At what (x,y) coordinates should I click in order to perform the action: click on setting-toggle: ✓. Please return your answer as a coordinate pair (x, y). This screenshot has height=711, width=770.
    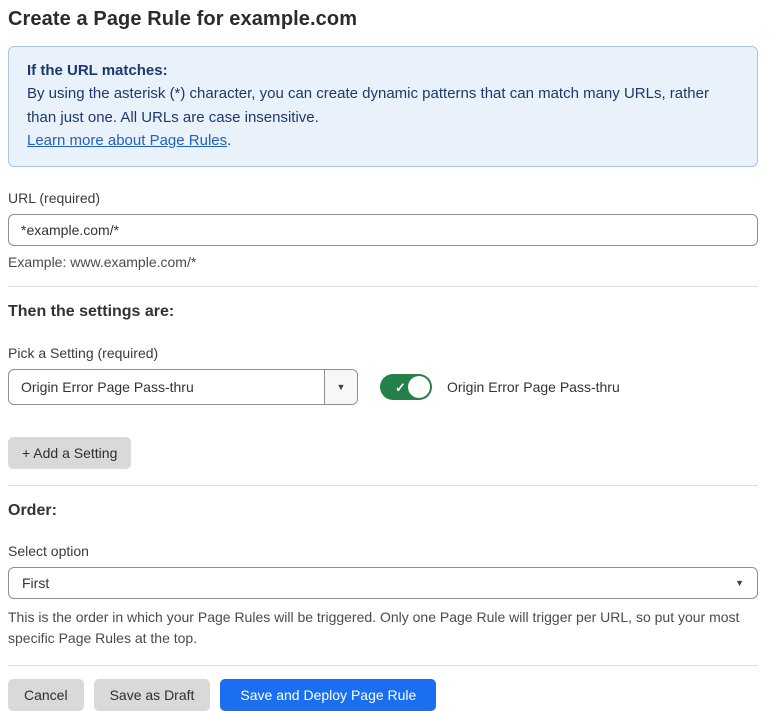
    Looking at the image, I should click on (406, 387).